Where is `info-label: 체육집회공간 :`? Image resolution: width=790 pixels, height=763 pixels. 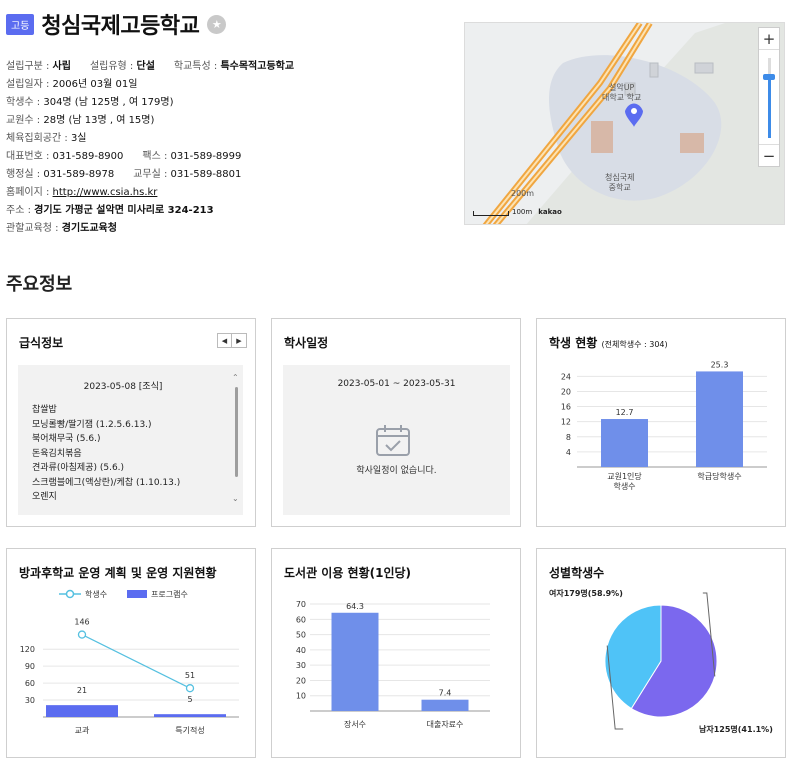
info-label: 체육집회공간 : is located at coordinates (37, 138).